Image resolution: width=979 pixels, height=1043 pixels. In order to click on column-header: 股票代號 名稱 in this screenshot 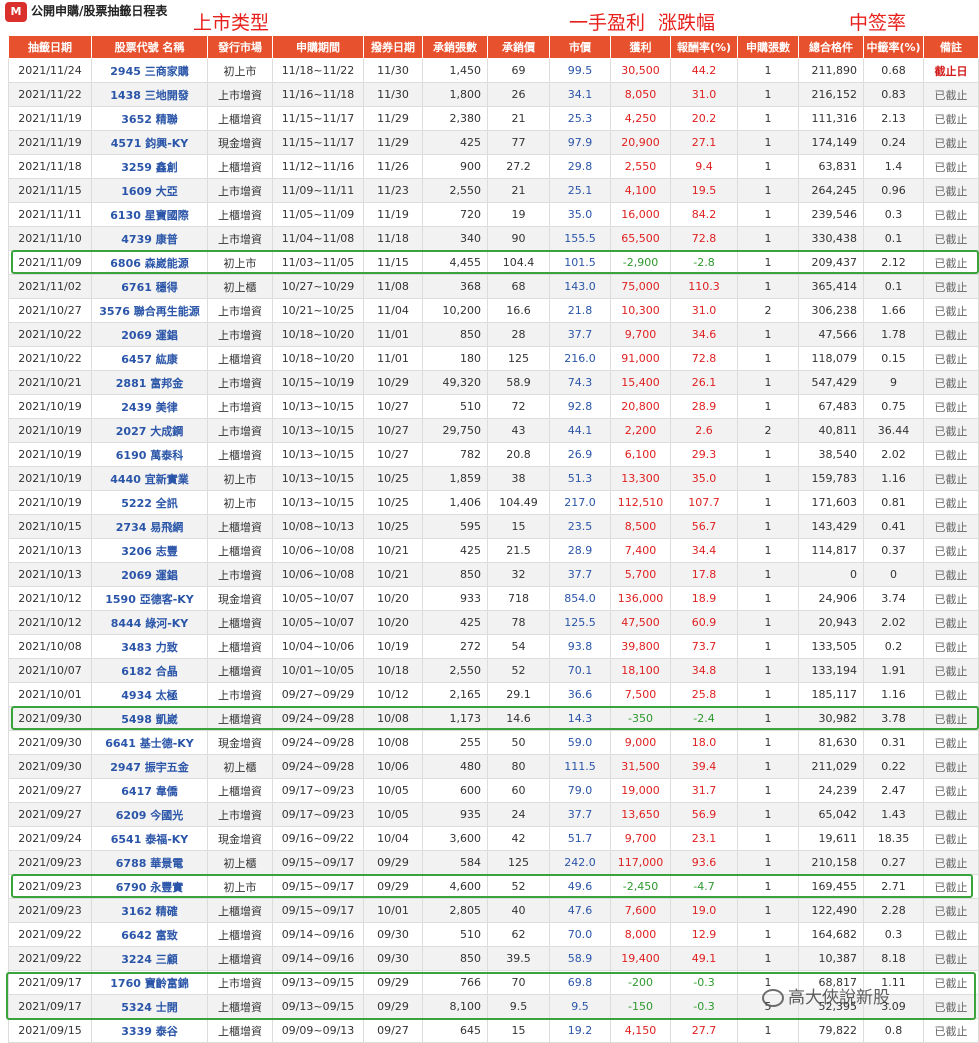, I will do `click(149, 47)`.